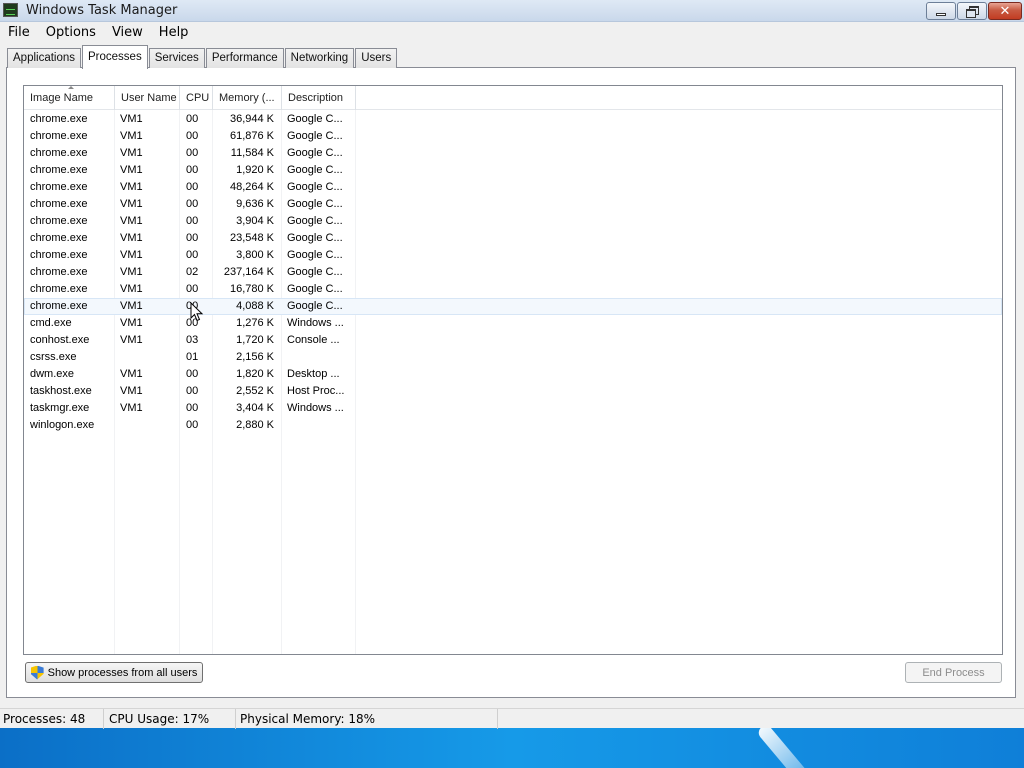  What do you see at coordinates (316, 98) in the screenshot?
I see `column-label: Description` at bounding box center [316, 98].